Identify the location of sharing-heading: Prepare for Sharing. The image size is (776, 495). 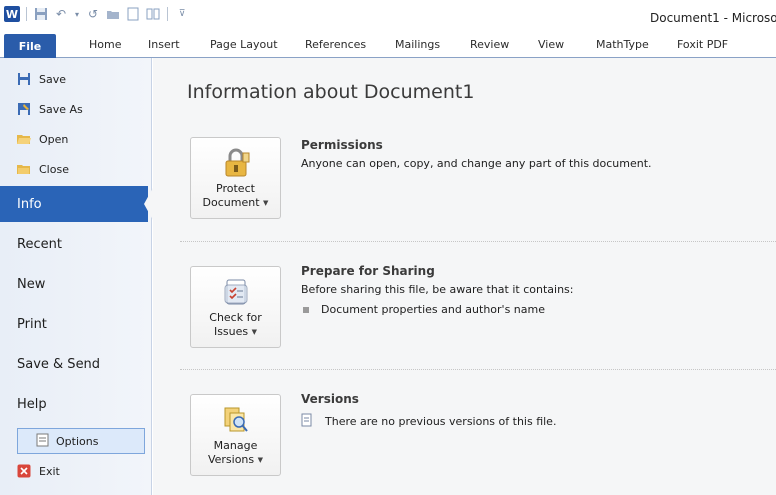
(368, 271).